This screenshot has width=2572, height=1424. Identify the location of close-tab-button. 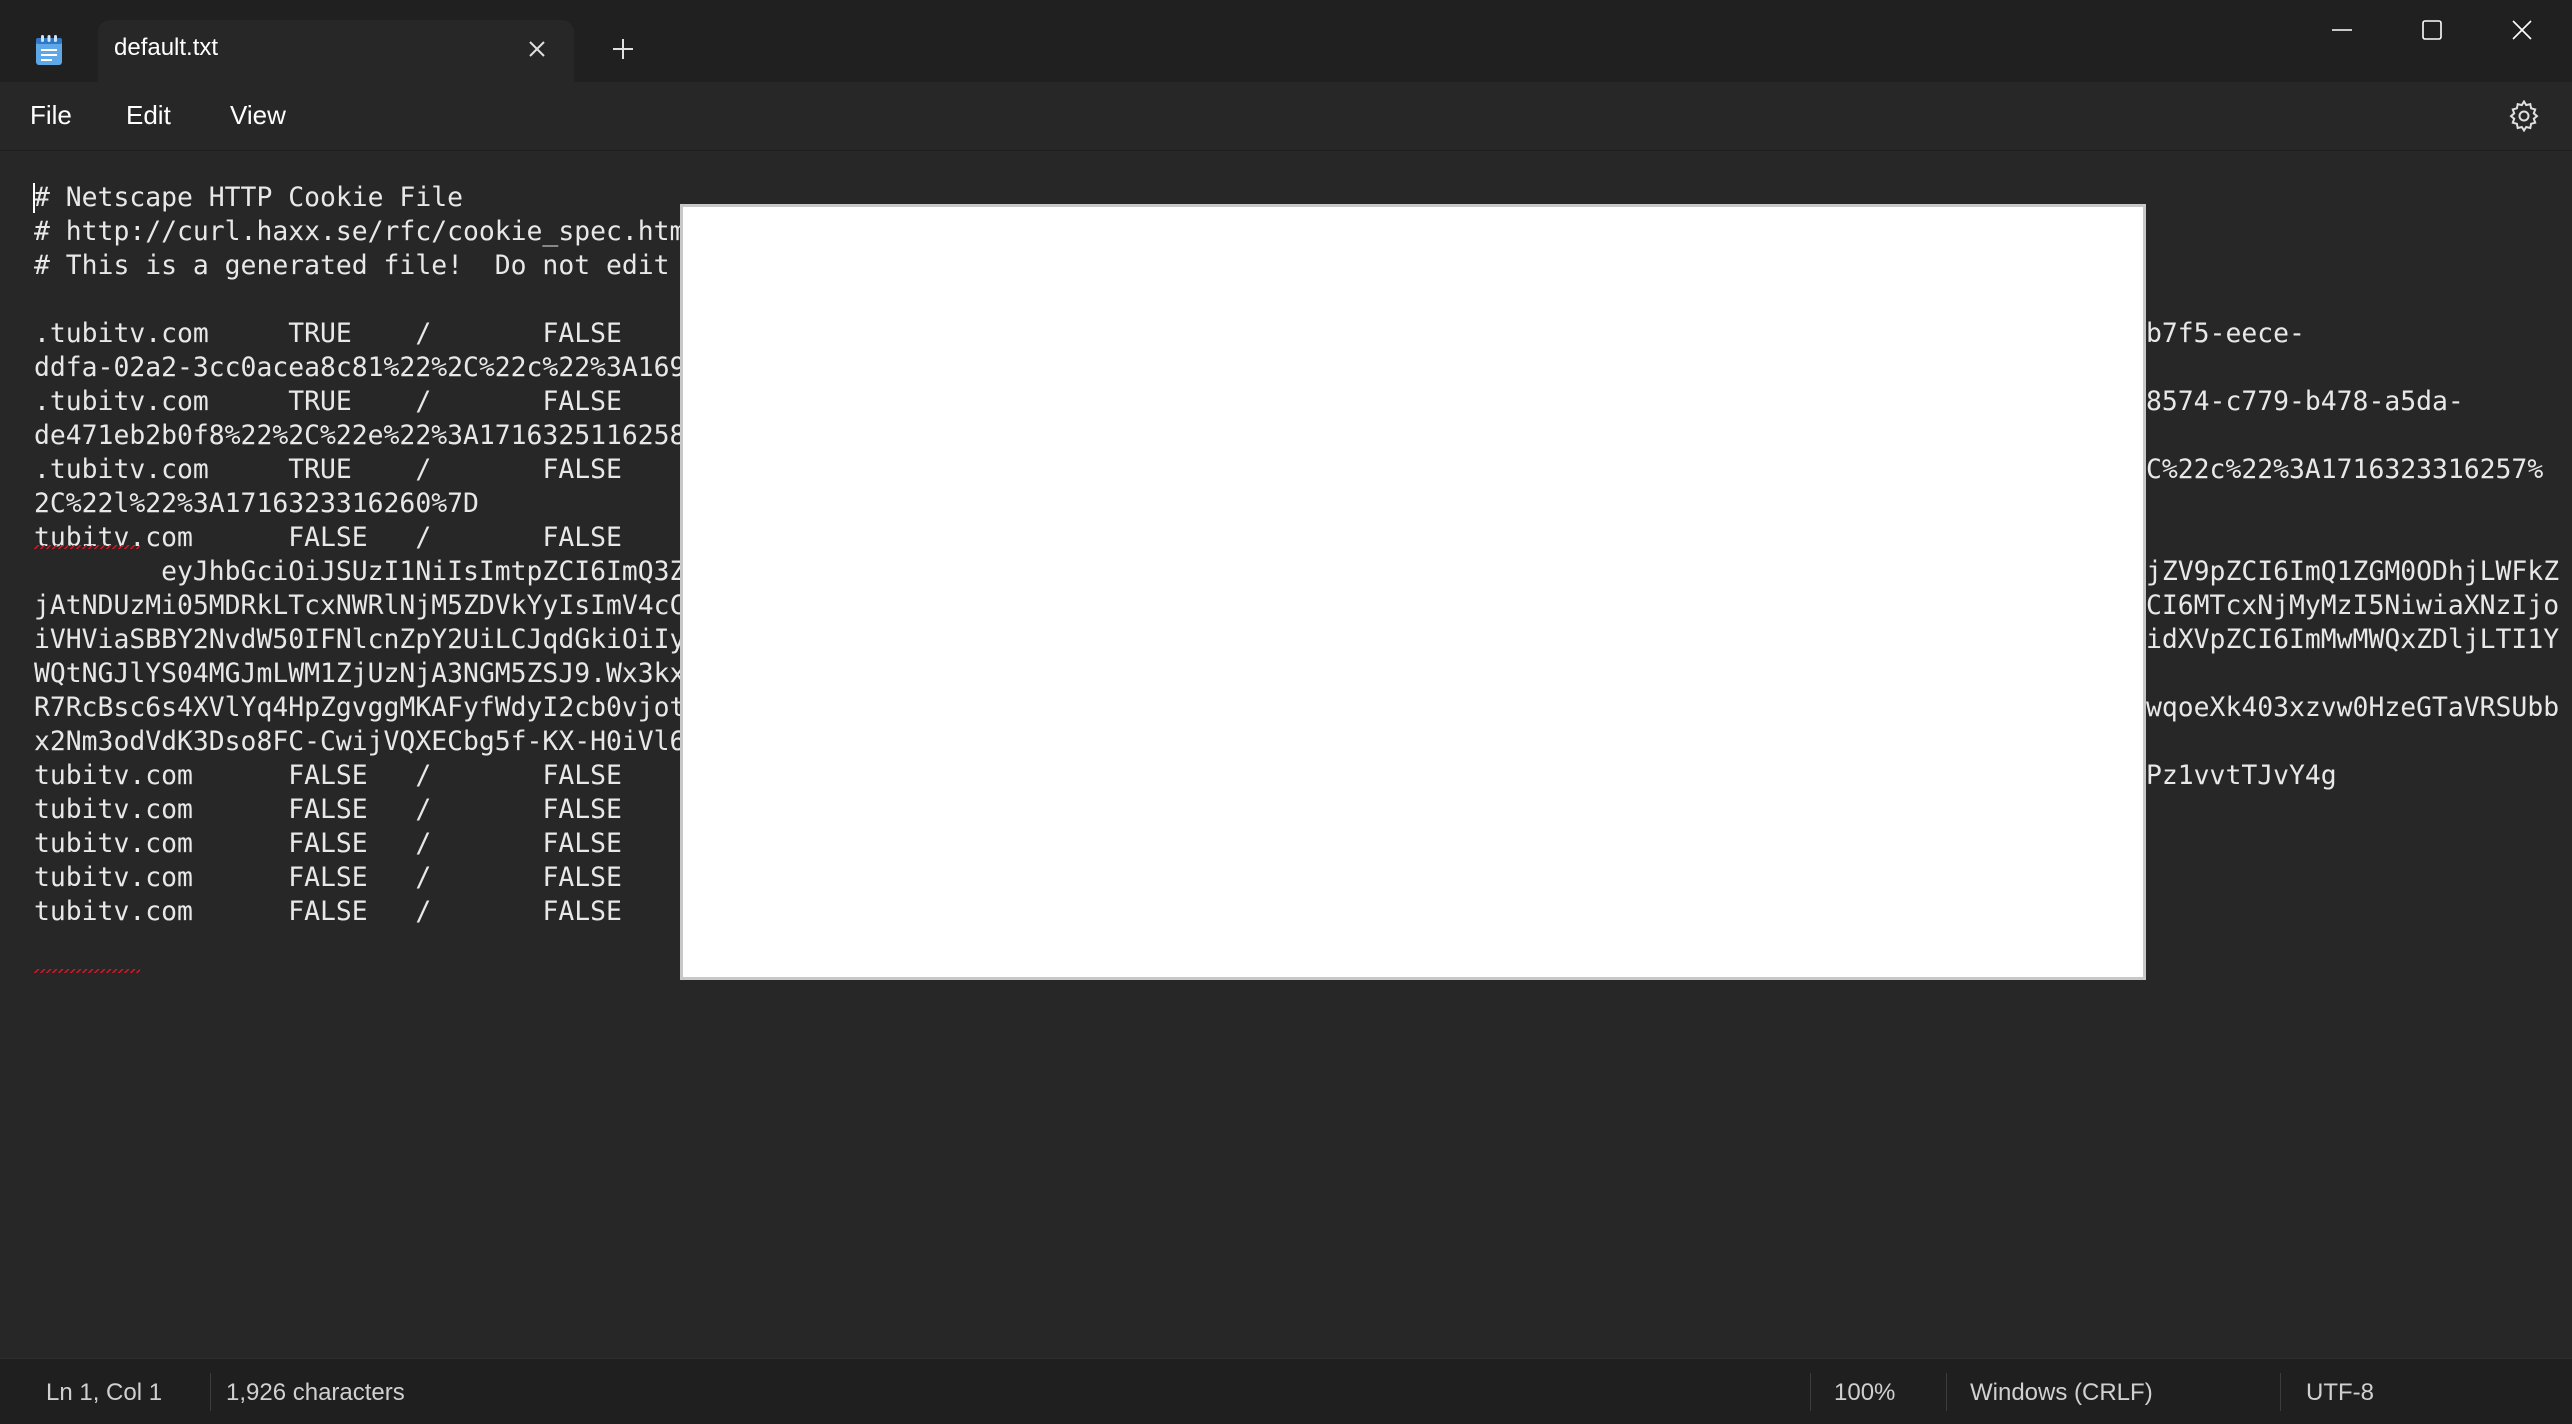
(537, 49).